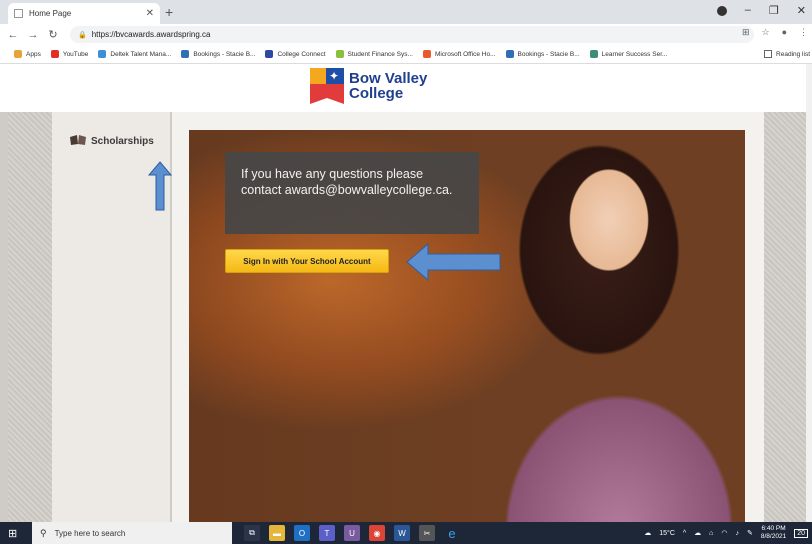  What do you see at coordinates (775, 32) in the screenshot?
I see `toolbar-actions: ⊞ ☆ ● ⋮` at bounding box center [775, 32].